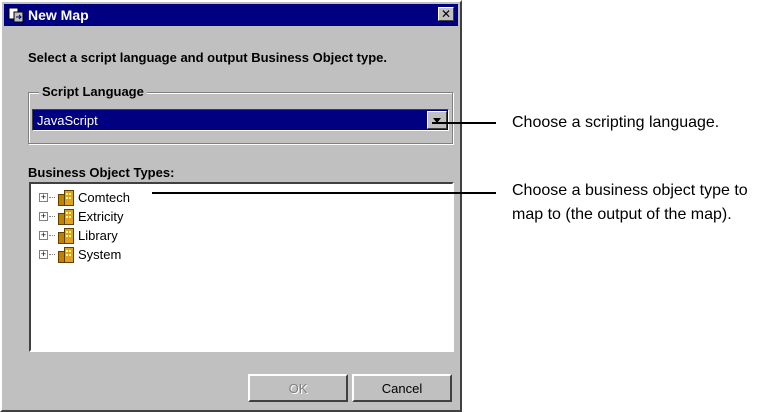 The image size is (783, 412). I want to click on tree-item-label: Extricity, so click(101, 216).